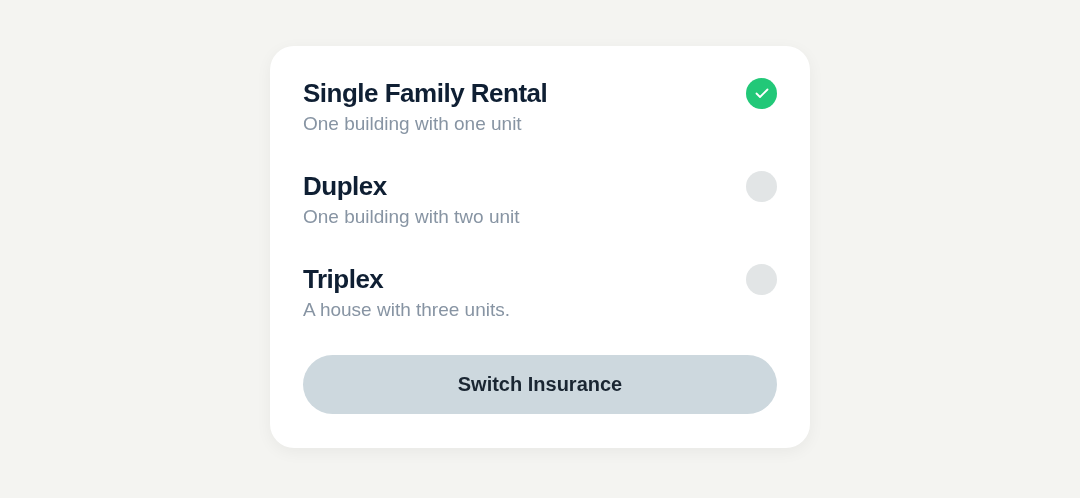  What do you see at coordinates (540, 384) in the screenshot?
I see `switch-insurance-button: Switch Insurance` at bounding box center [540, 384].